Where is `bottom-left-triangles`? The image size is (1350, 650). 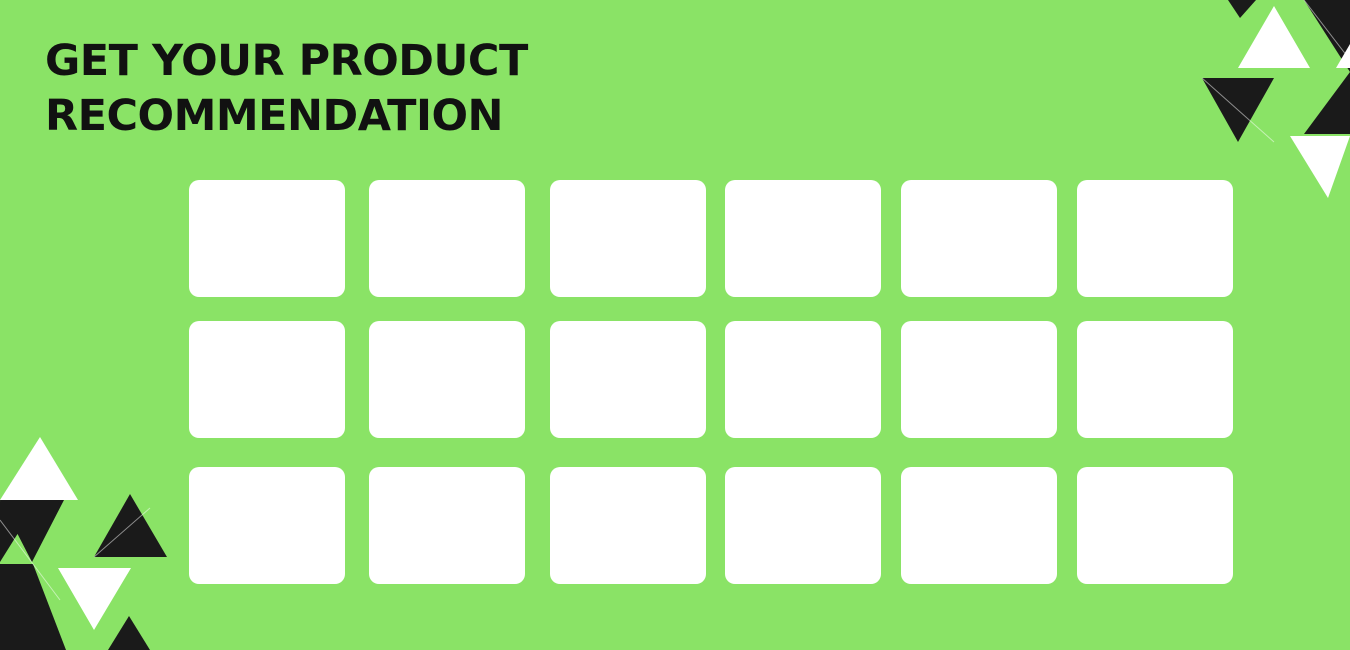 bottom-left-triangles is located at coordinates (83, 543).